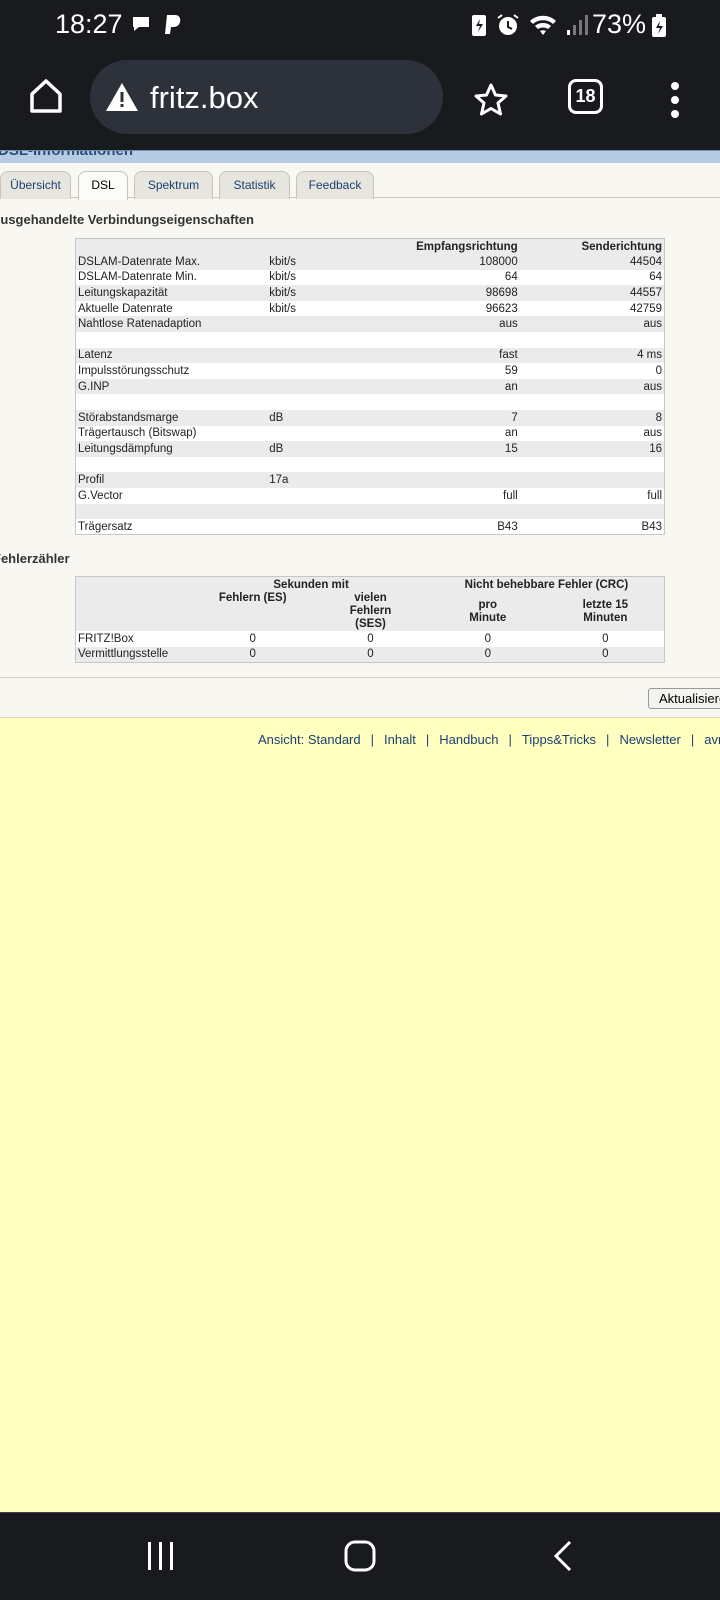 The width and height of the screenshot is (720, 1600). I want to click on browser-toolbar: fritz.box 18, so click(360, 101).